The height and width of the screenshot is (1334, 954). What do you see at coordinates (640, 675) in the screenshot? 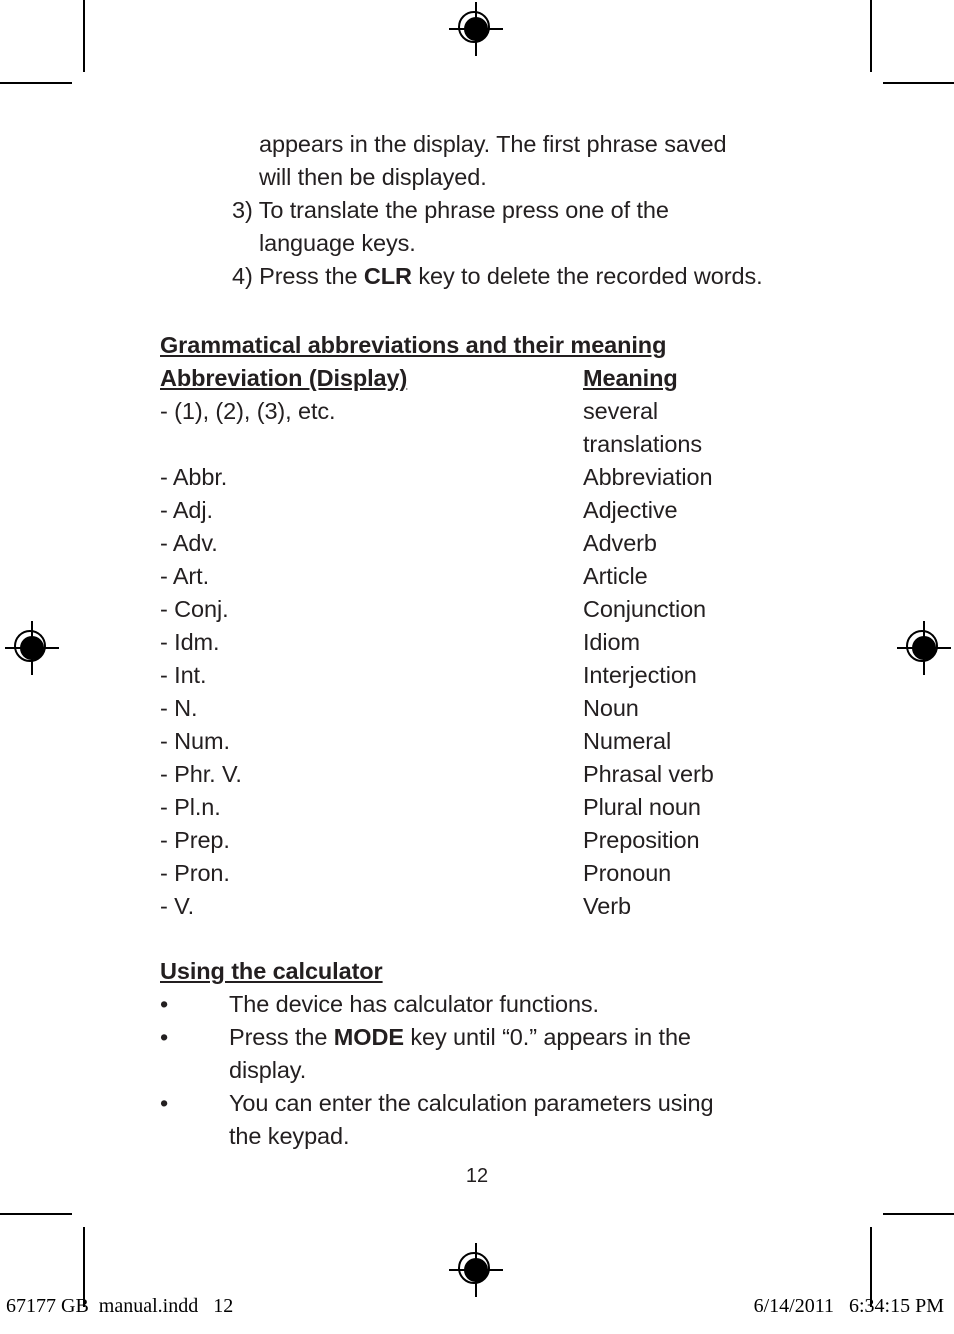
I see `table-row-meaning: Interjection` at bounding box center [640, 675].